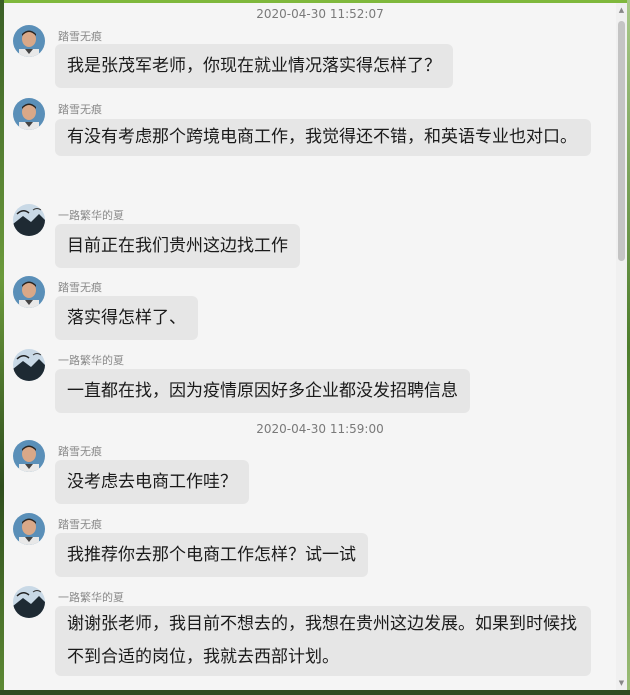 This screenshot has width=630, height=695. Describe the element at coordinates (254, 66) in the screenshot. I see `message-bubble: 我是张茂军老师，你现在就业情况落实得怎样了？` at that location.